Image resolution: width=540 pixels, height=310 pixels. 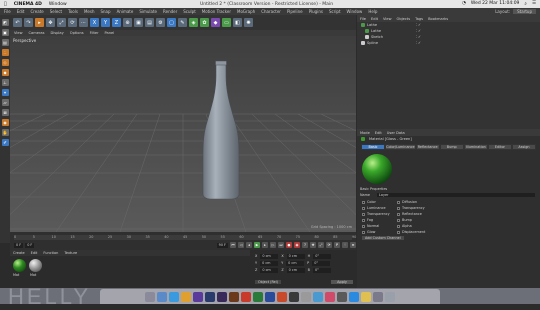 I want to click on record-icon: ●, so click(x=289, y=245).